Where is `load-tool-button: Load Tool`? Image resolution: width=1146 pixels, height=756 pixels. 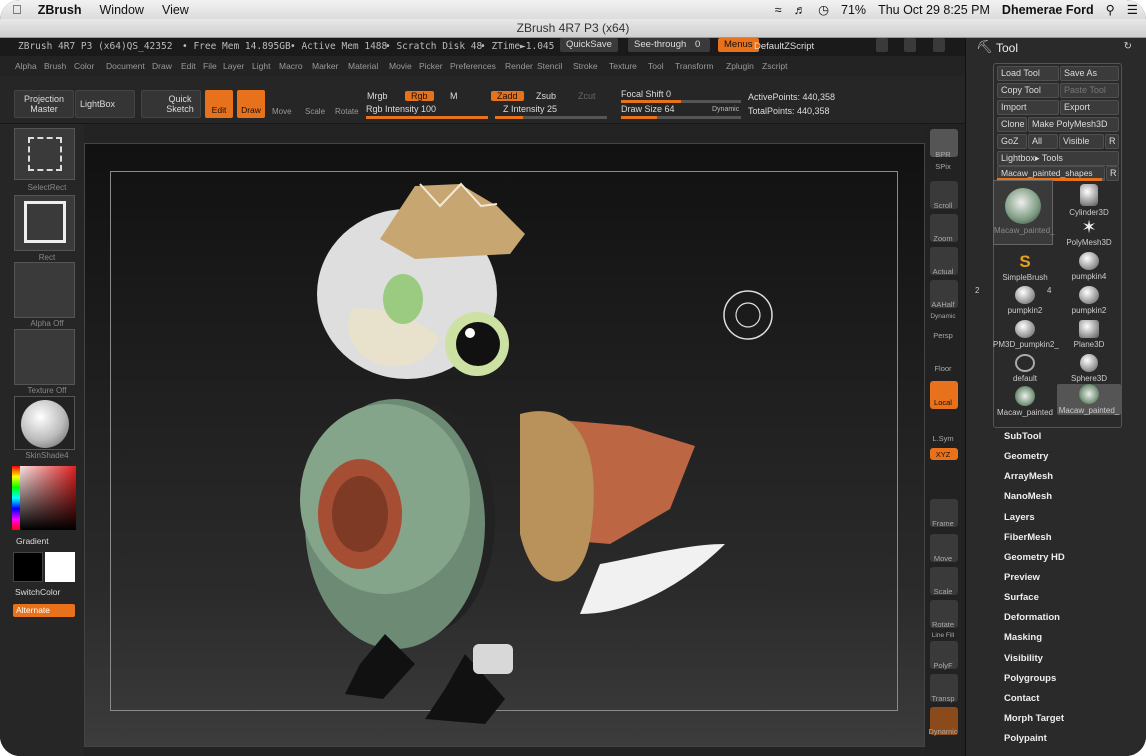
load-tool-button: Load Tool is located at coordinates (1028, 73).